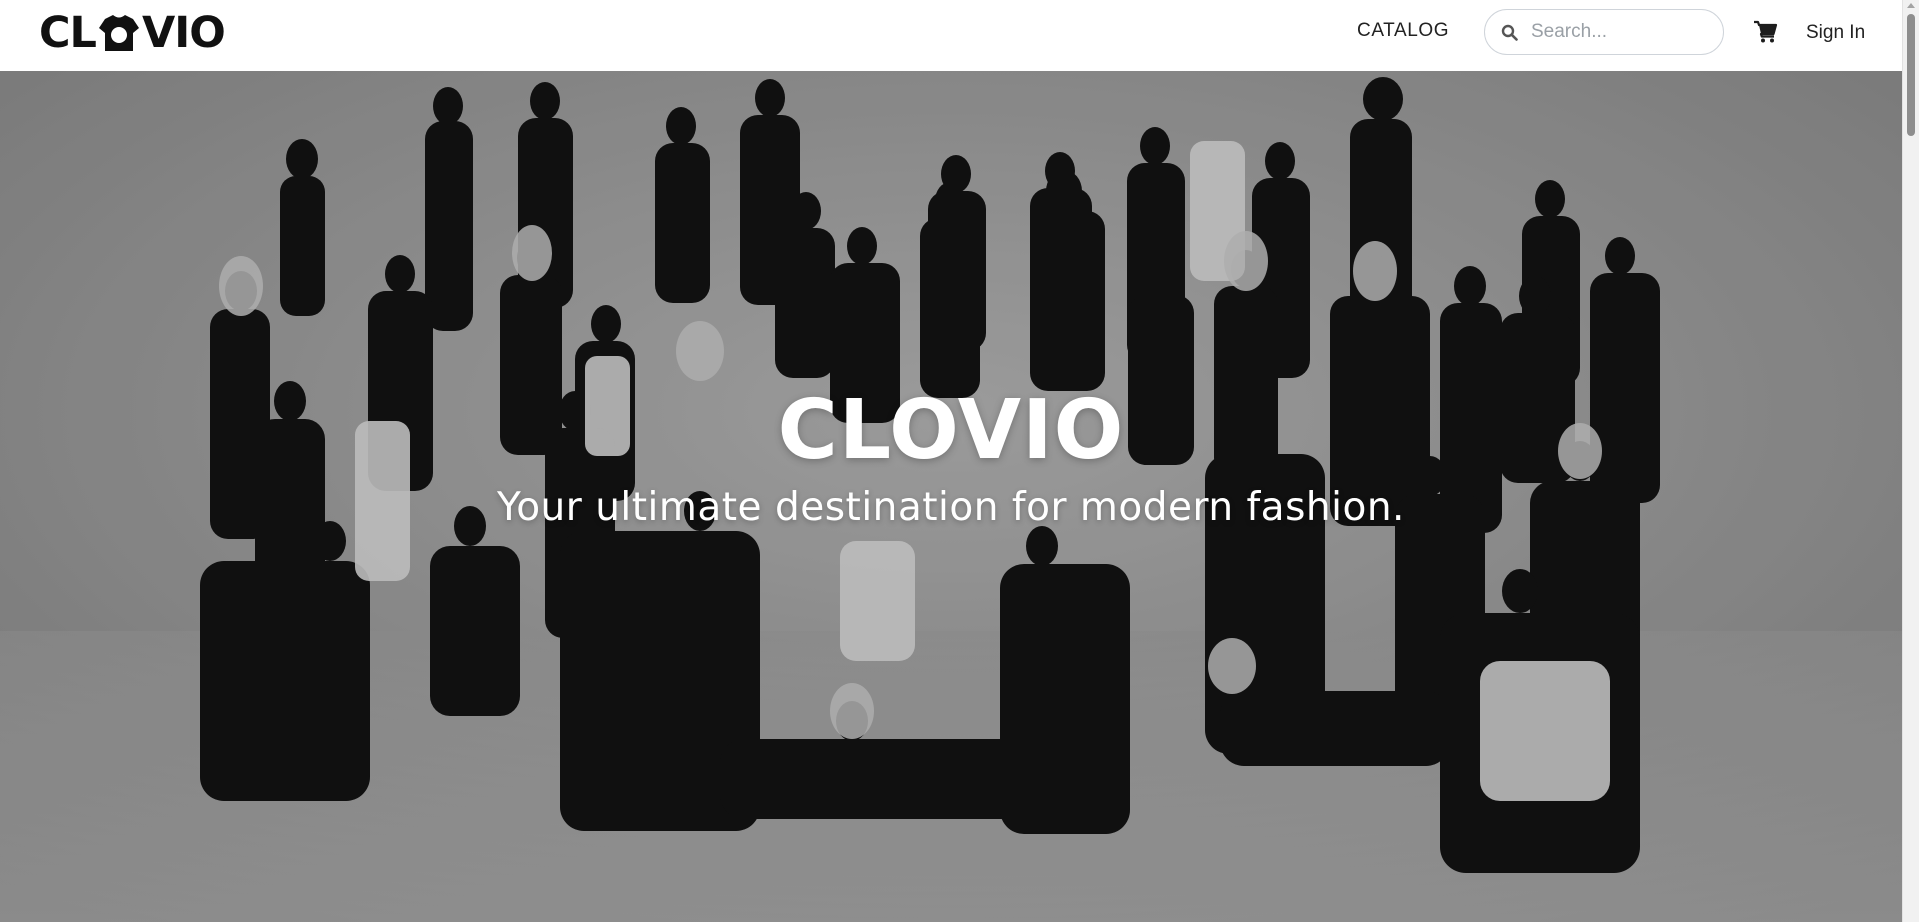  I want to click on t-shirt-o-icon, so click(119, 33).